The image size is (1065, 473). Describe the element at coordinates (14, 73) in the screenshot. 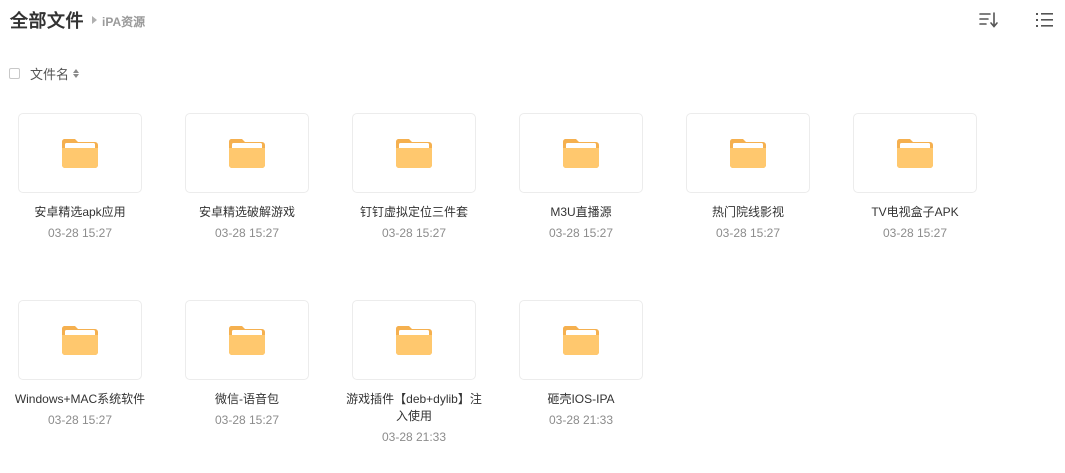

I see `select-all-checkbox` at that location.